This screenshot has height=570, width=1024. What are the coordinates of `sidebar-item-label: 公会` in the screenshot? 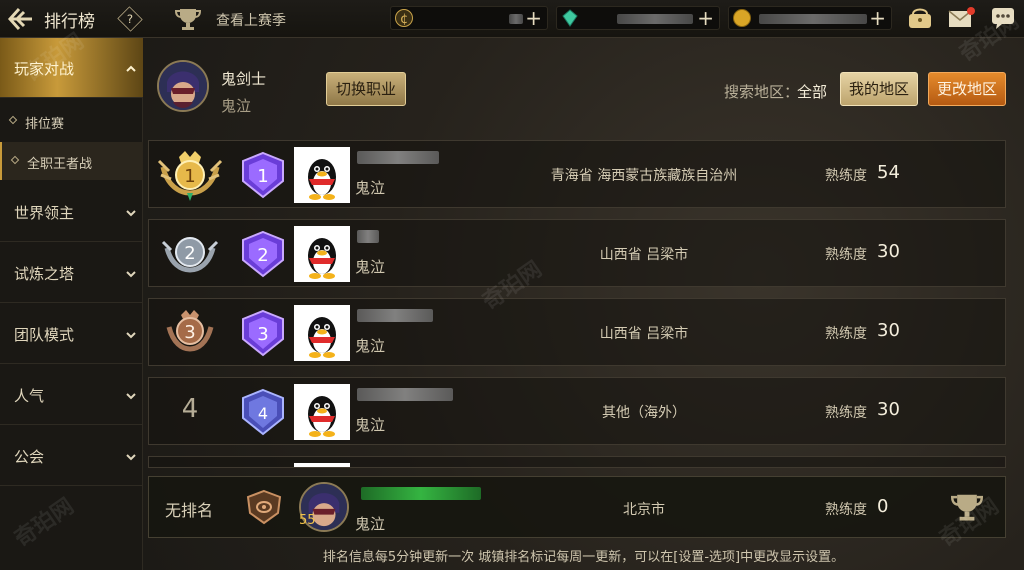 It's located at (29, 457).